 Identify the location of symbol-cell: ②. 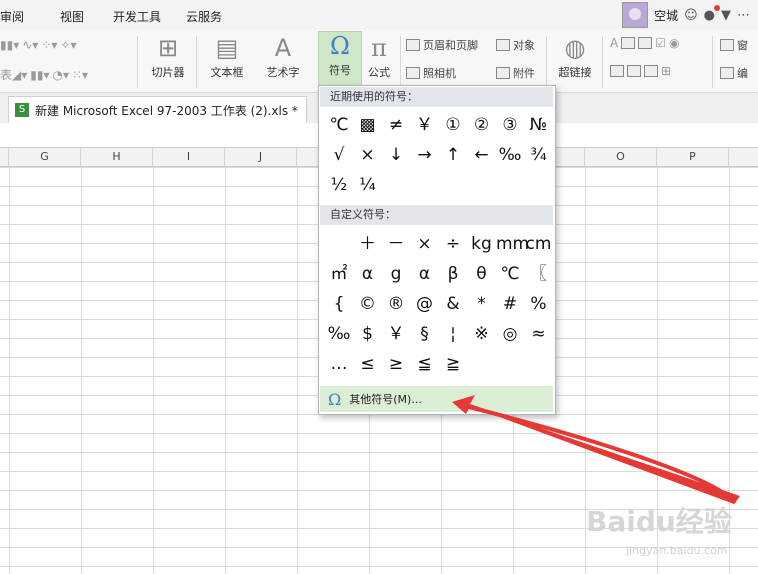
(482, 125).